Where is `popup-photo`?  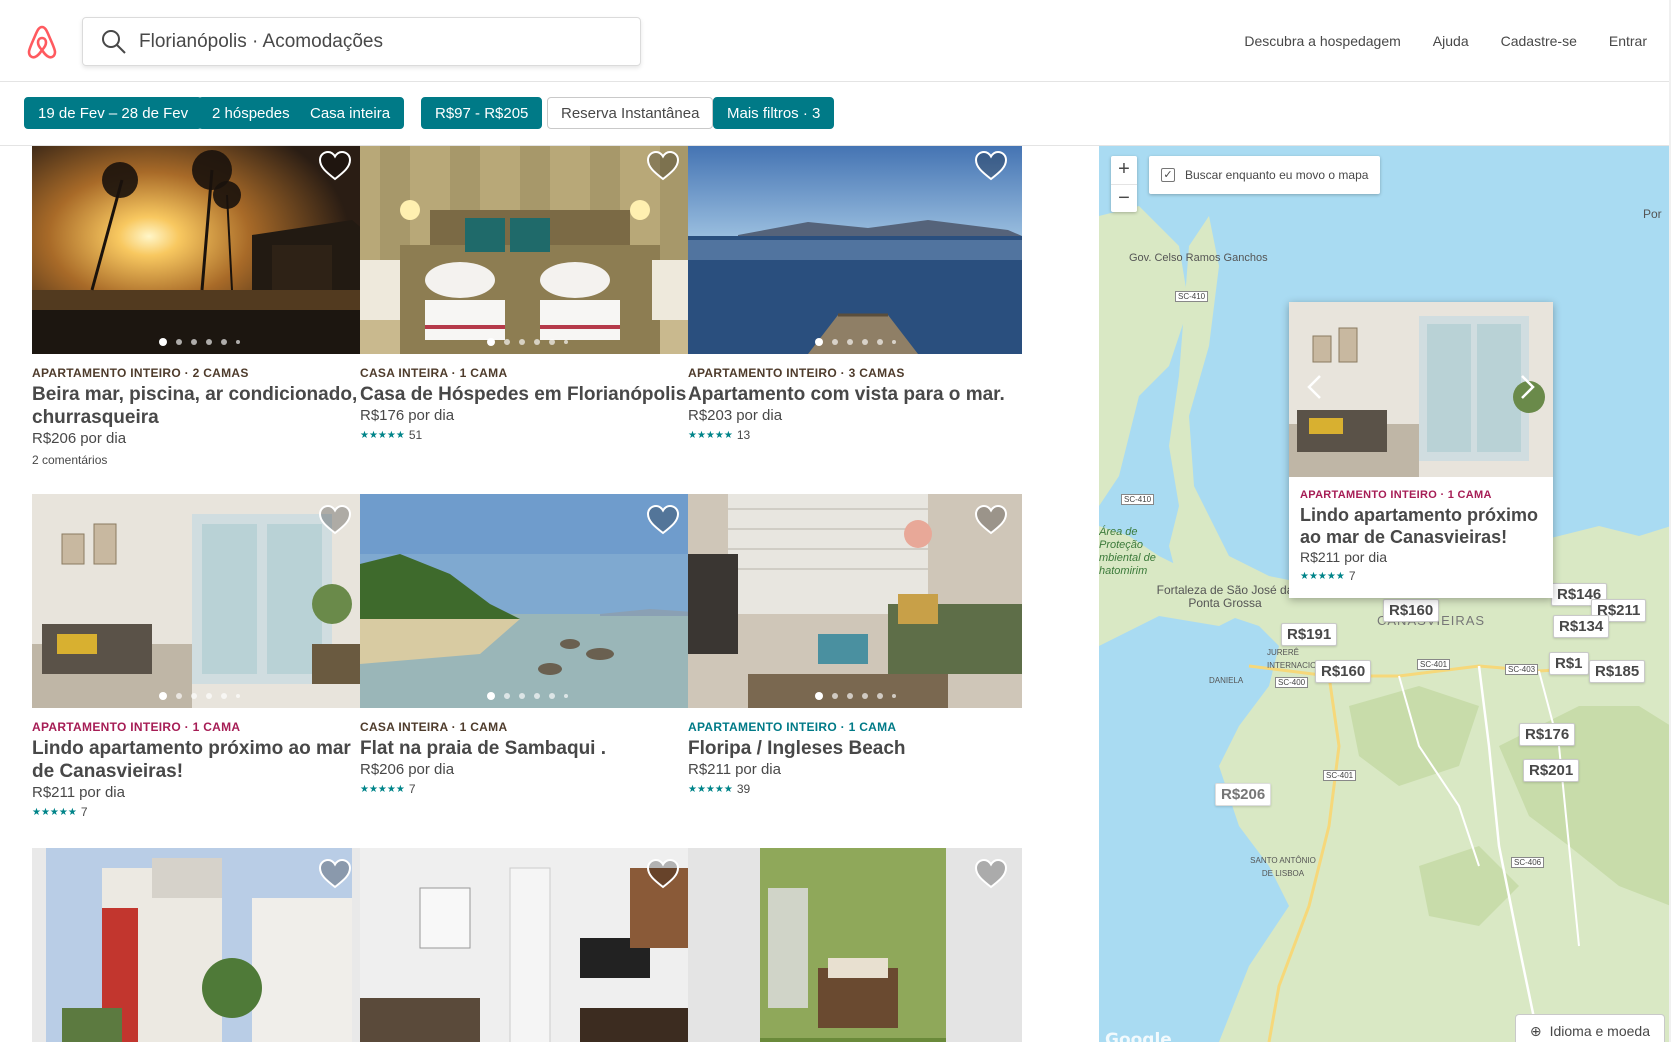 popup-photo is located at coordinates (1421, 389).